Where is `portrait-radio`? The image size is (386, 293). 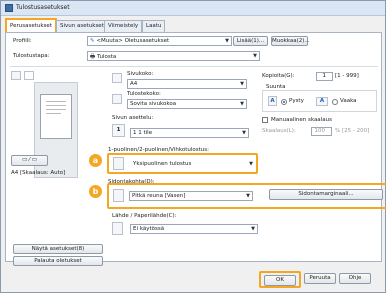 portrait-radio is located at coordinates (284, 102).